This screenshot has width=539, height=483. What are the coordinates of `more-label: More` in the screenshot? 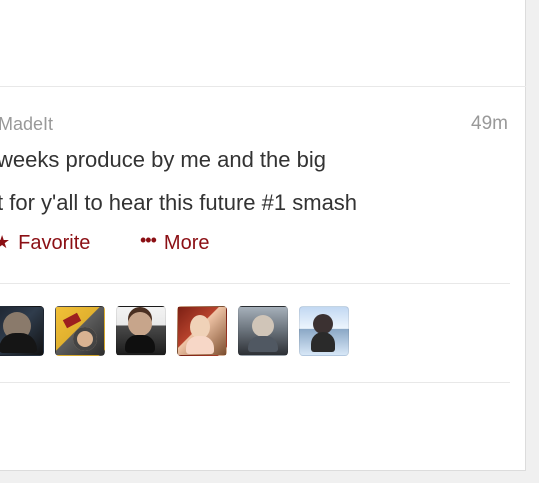 It's located at (186, 243).